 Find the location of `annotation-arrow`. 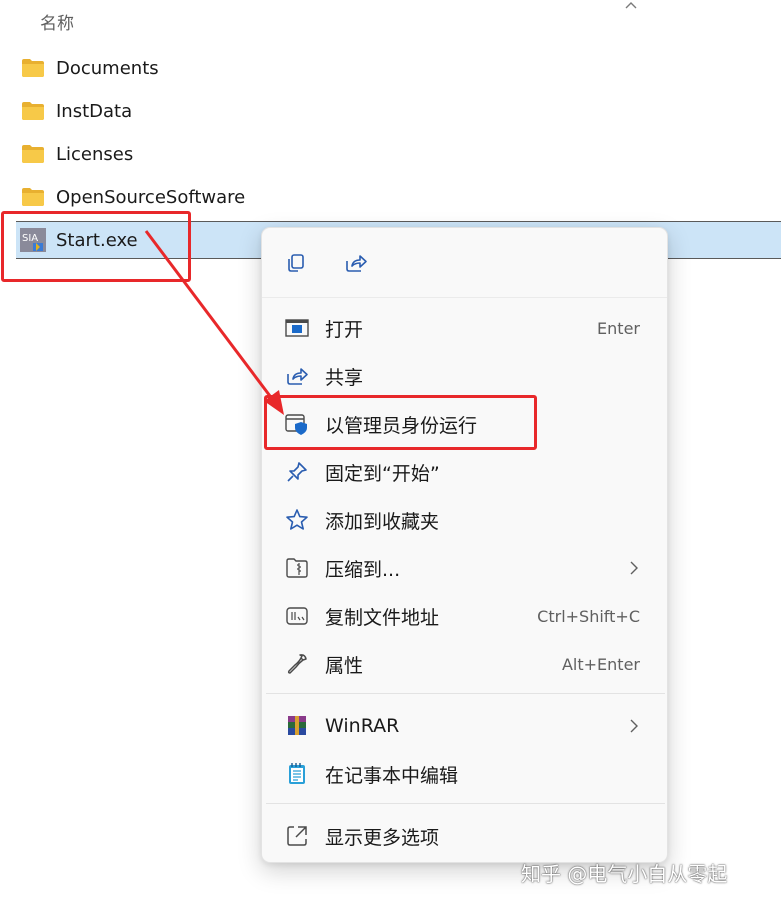

annotation-arrow is located at coordinates (214, 322).